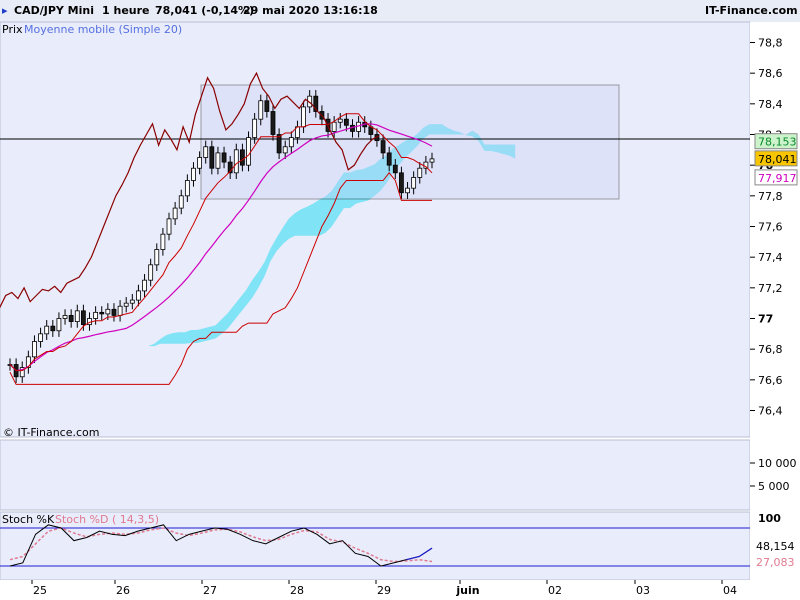 Image resolution: width=800 pixels, height=600 pixels. What do you see at coordinates (775, 546) in the screenshot?
I see `stoch-k-value: 48,154` at bounding box center [775, 546].